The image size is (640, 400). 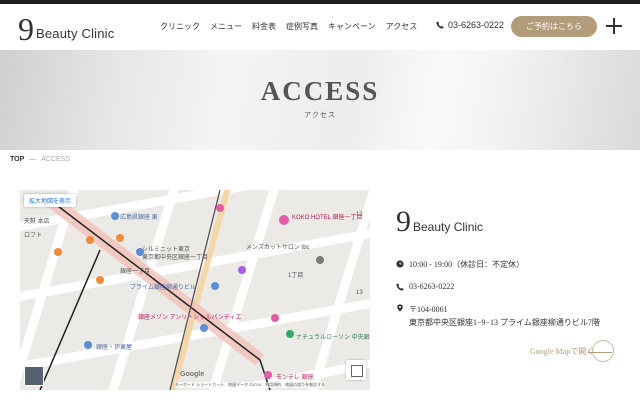 What do you see at coordinates (296, 276) in the screenshot?
I see `map-label: 1丁目` at bounding box center [296, 276].